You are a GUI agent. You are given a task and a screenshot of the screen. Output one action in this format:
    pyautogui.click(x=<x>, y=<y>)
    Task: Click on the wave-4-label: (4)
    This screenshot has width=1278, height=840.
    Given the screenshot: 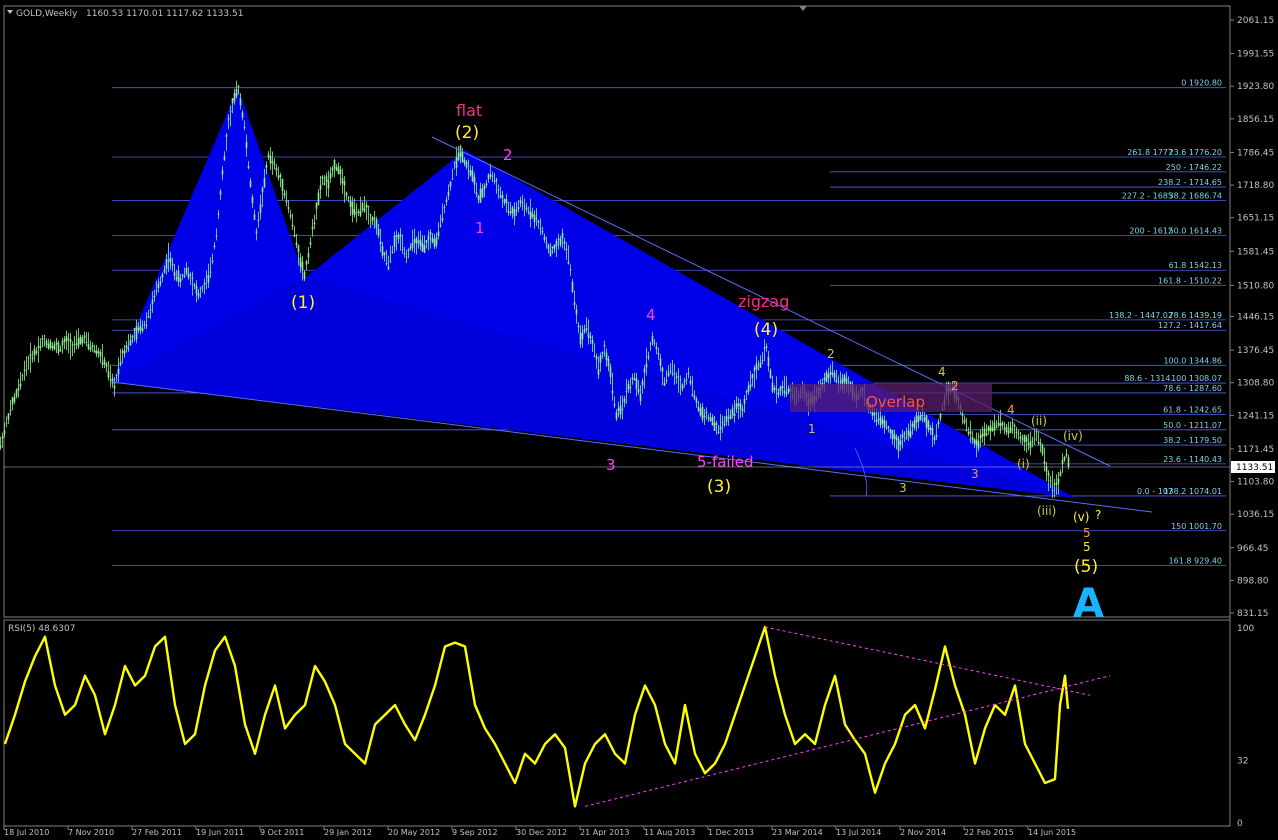 What is the action you would take?
    pyautogui.click(x=766, y=330)
    